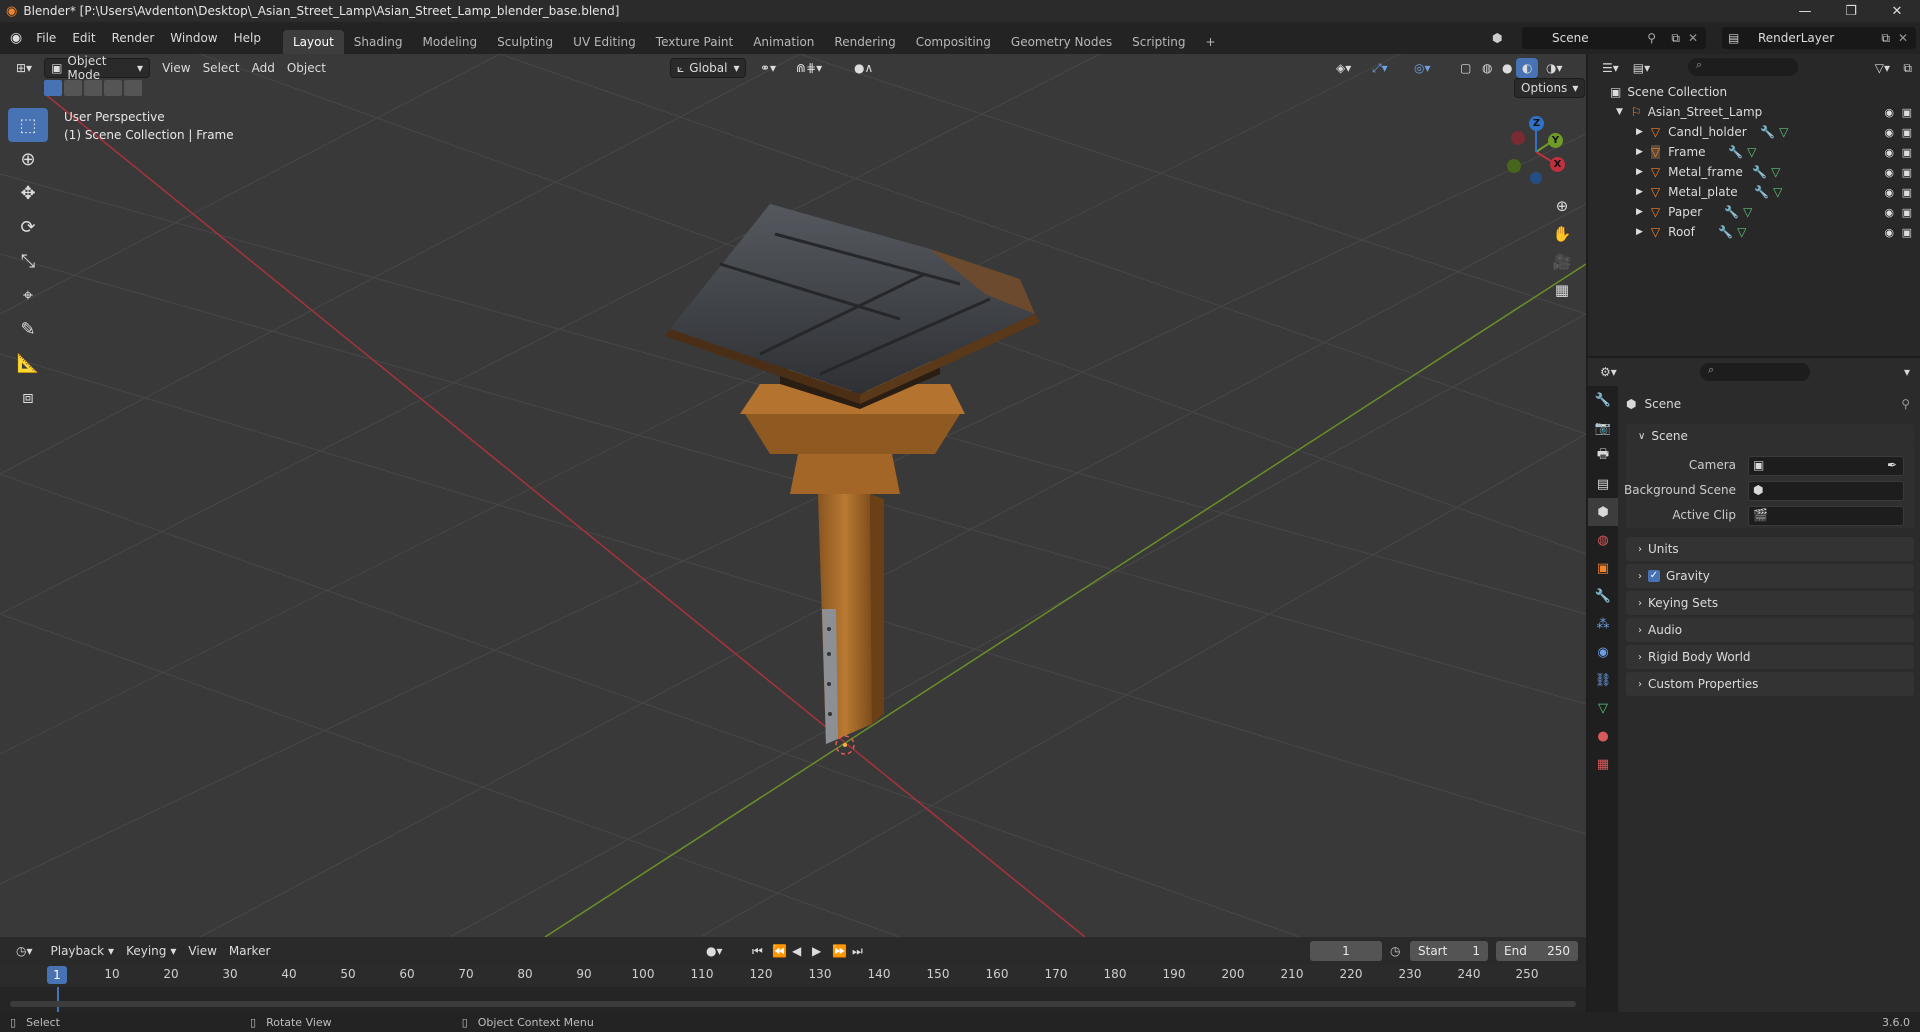  I want to click on constraints-tab-icon: ⛓, so click(1603, 680).